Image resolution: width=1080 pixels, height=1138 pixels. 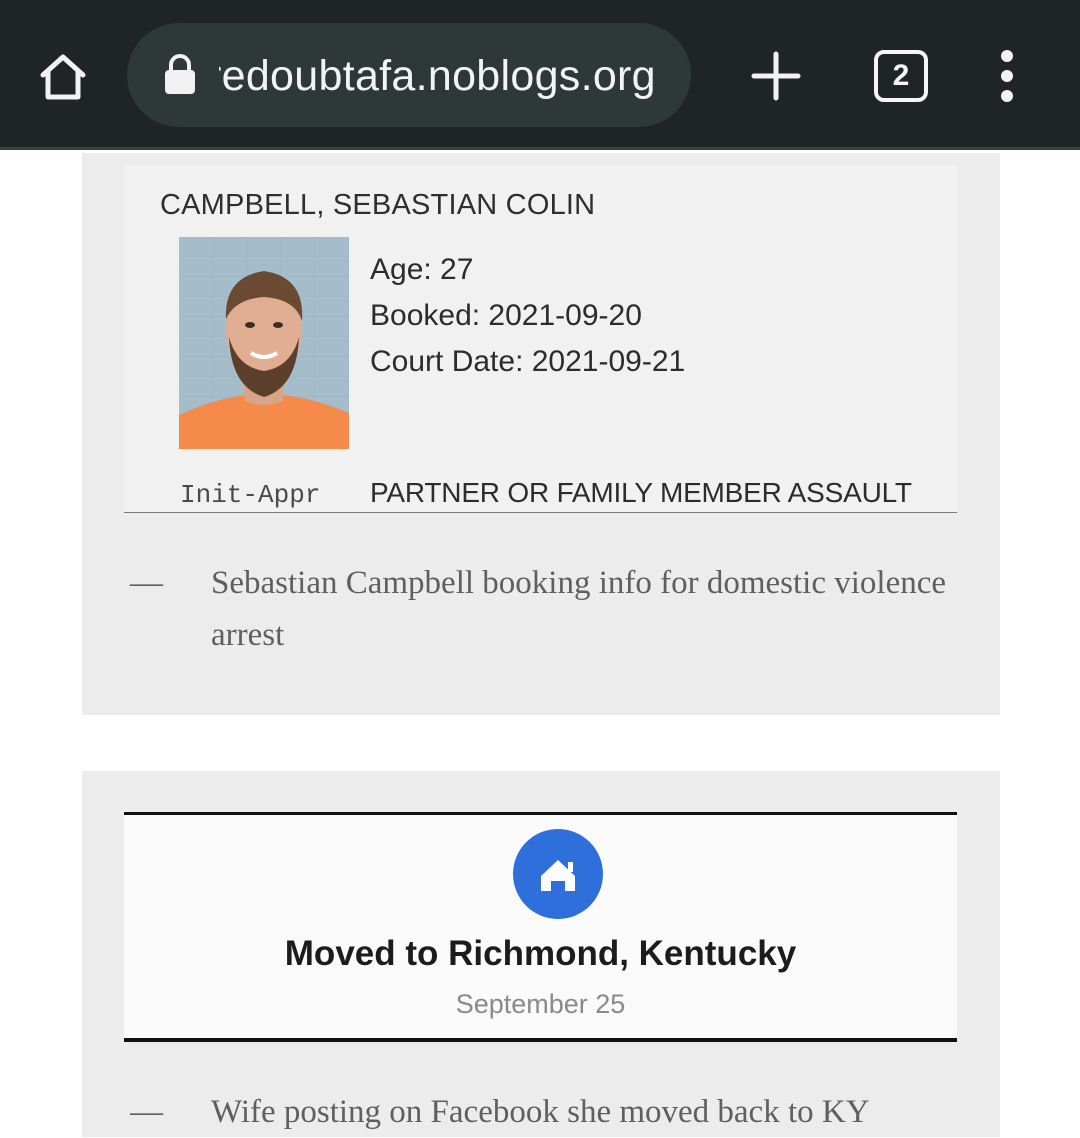 I want to click on life-event-title: Moved to Richmond, Kentucky, so click(x=540, y=953).